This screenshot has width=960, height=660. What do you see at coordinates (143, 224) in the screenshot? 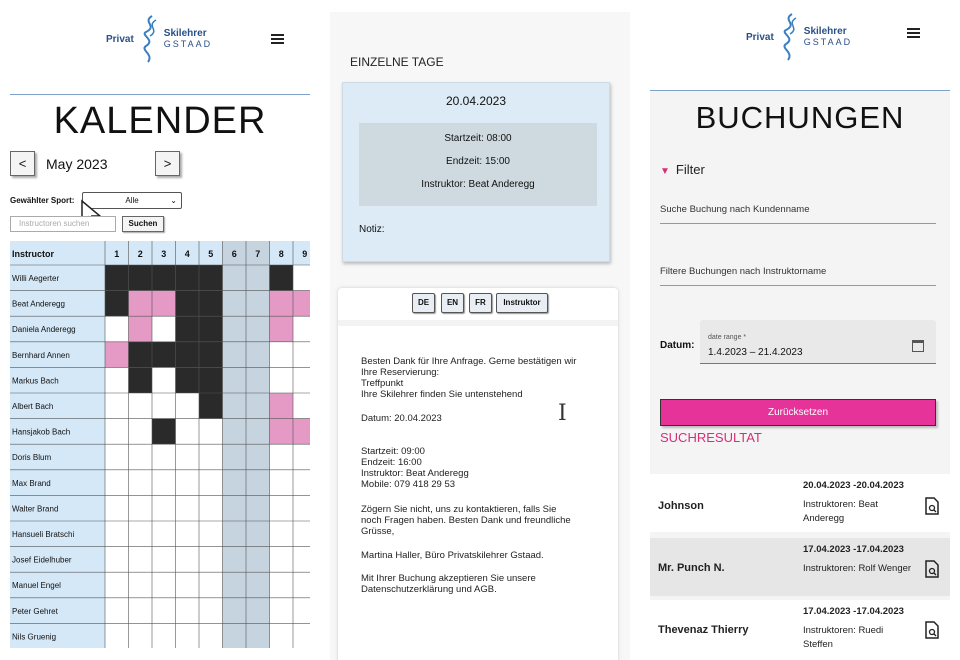
I see `search-button: Suchen` at bounding box center [143, 224].